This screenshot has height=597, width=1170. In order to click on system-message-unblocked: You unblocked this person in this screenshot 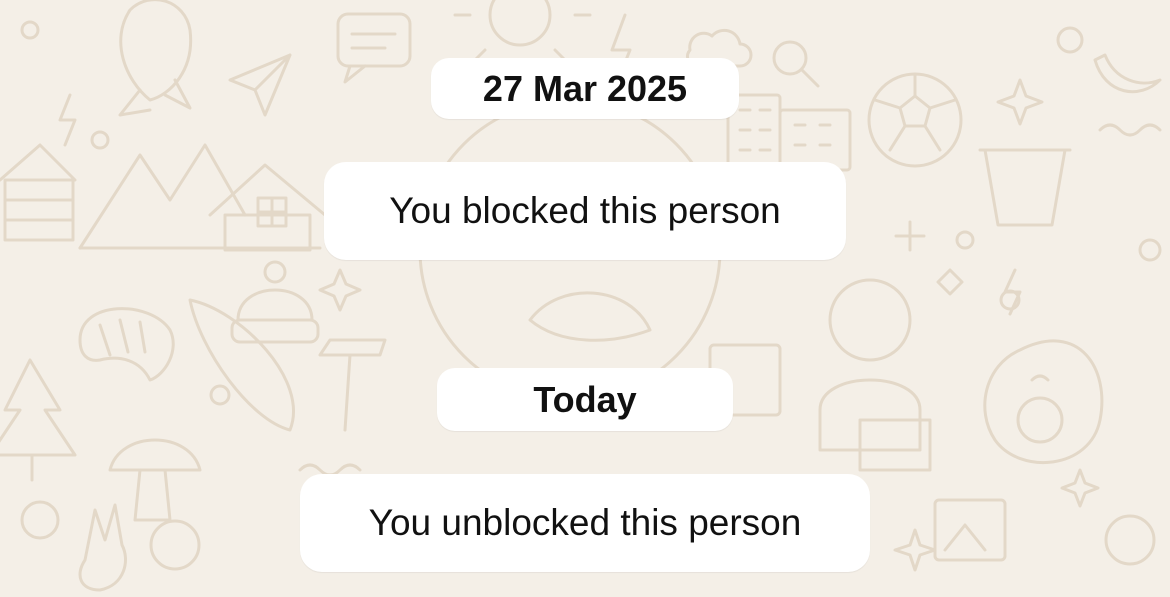, I will do `click(585, 523)`.